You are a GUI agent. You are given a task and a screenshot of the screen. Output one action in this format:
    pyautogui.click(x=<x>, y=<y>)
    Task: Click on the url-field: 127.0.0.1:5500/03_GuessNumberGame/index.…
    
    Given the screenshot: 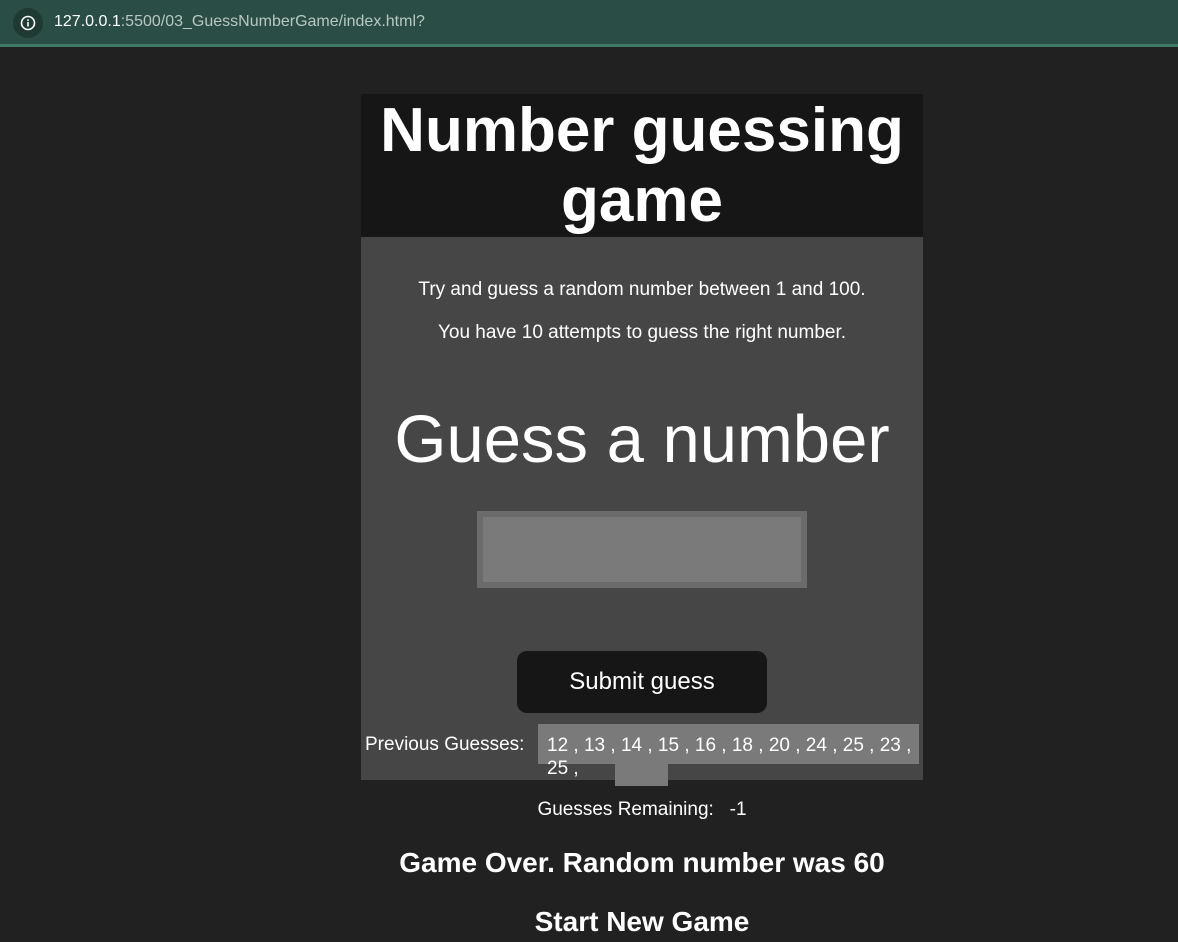 What is the action you would take?
    pyautogui.click(x=239, y=22)
    